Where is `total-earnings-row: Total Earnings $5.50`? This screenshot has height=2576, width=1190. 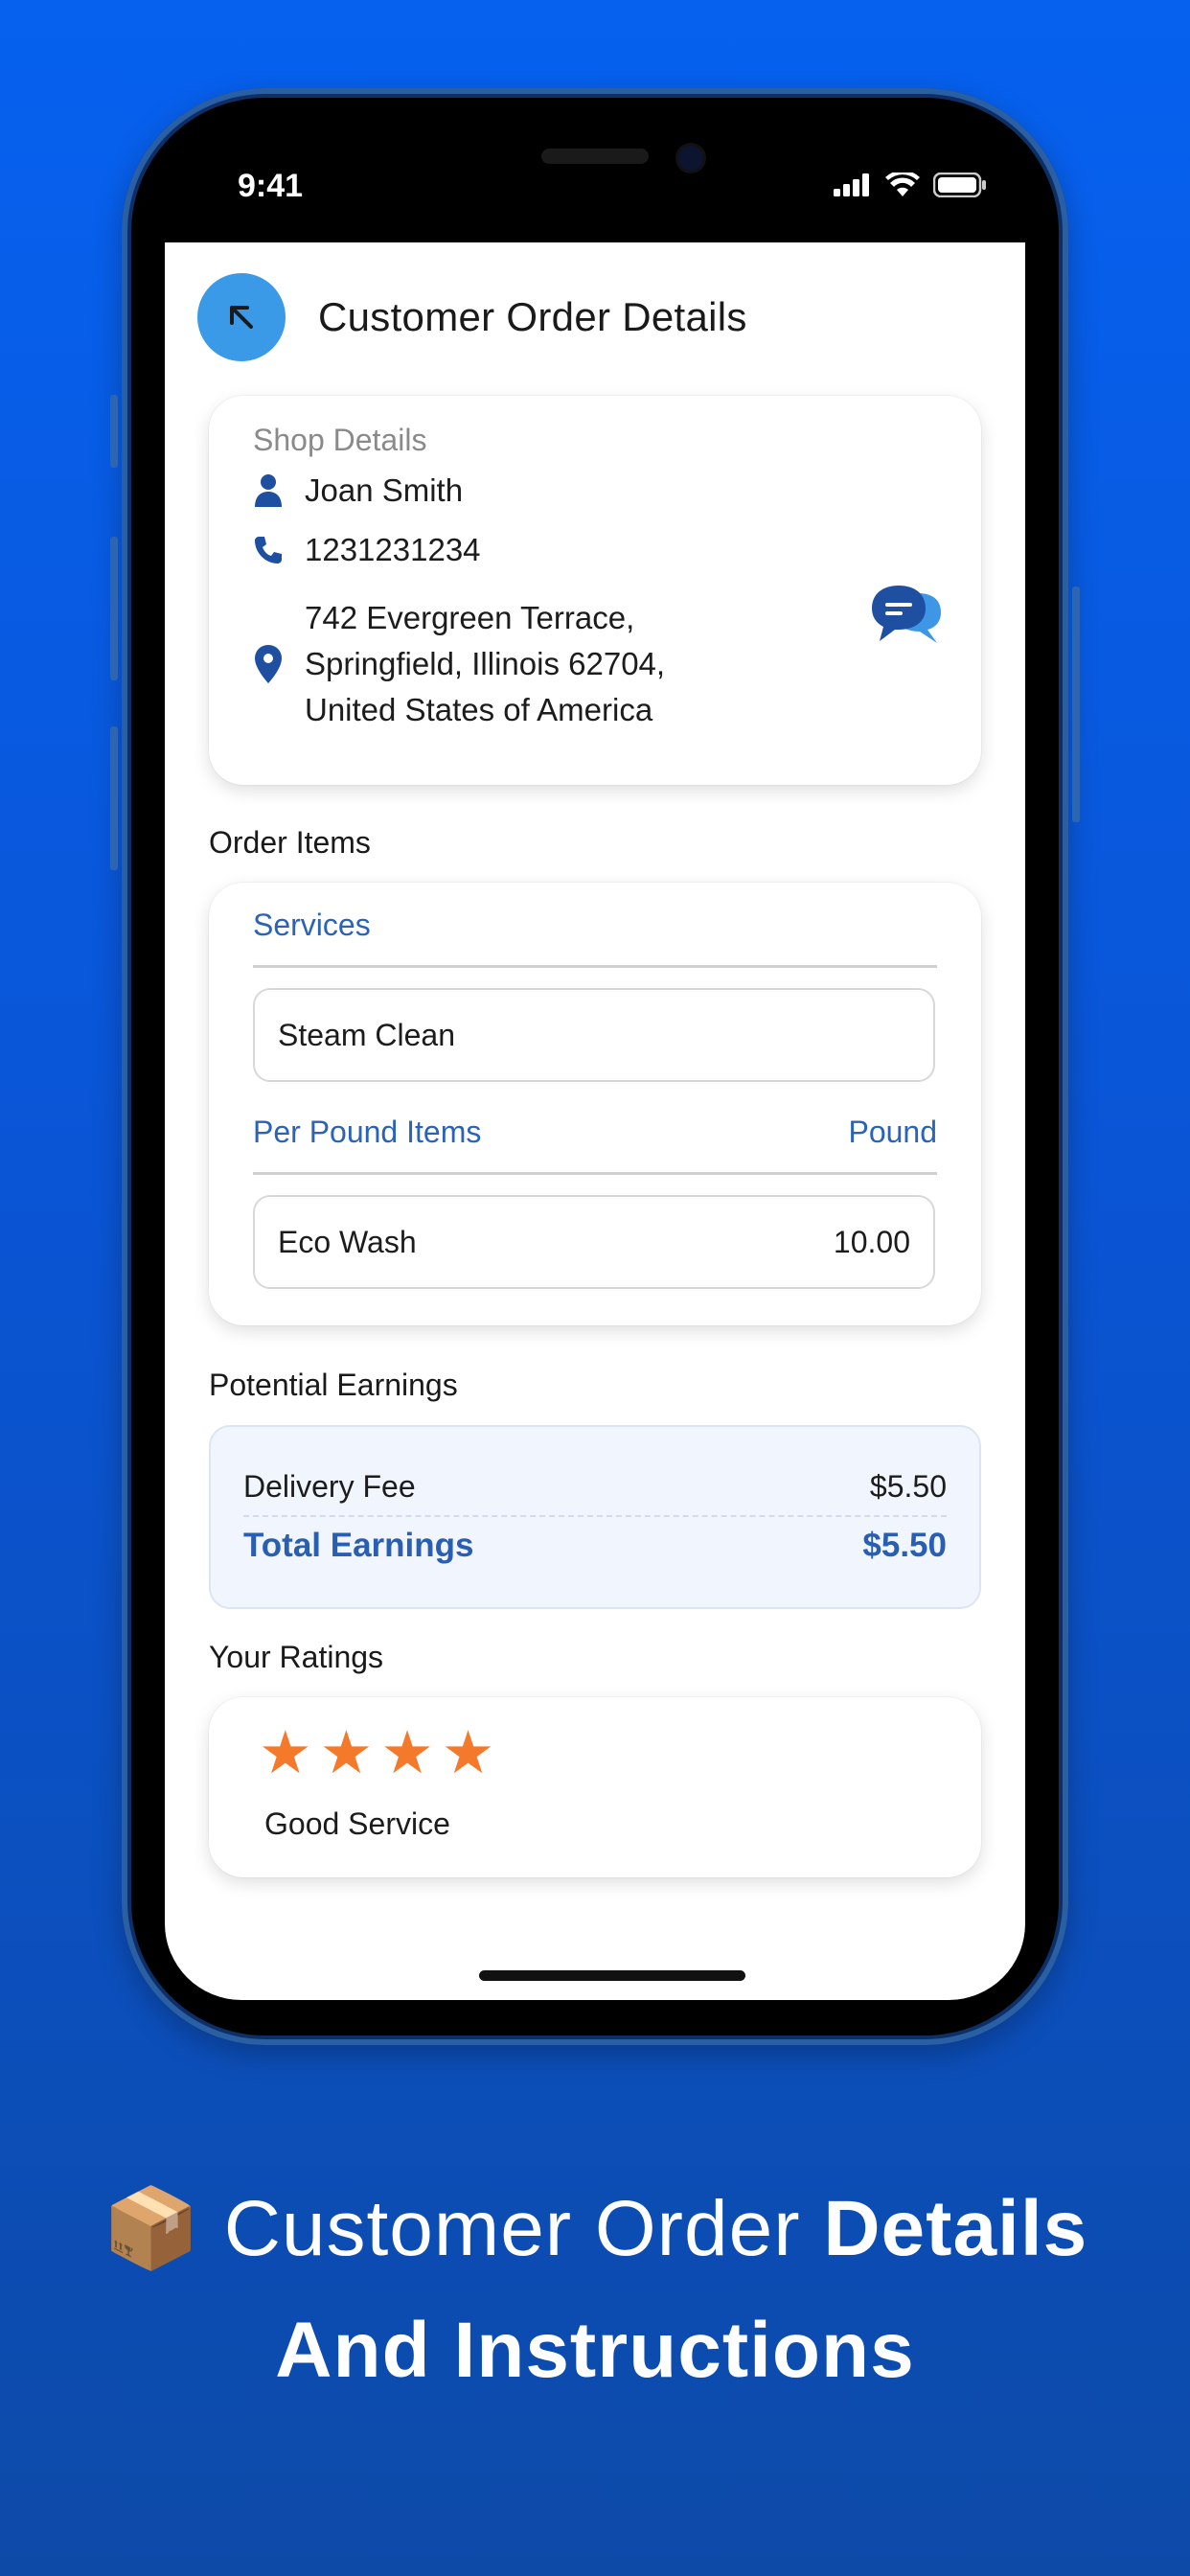 total-earnings-row: Total Earnings $5.50 is located at coordinates (595, 1546).